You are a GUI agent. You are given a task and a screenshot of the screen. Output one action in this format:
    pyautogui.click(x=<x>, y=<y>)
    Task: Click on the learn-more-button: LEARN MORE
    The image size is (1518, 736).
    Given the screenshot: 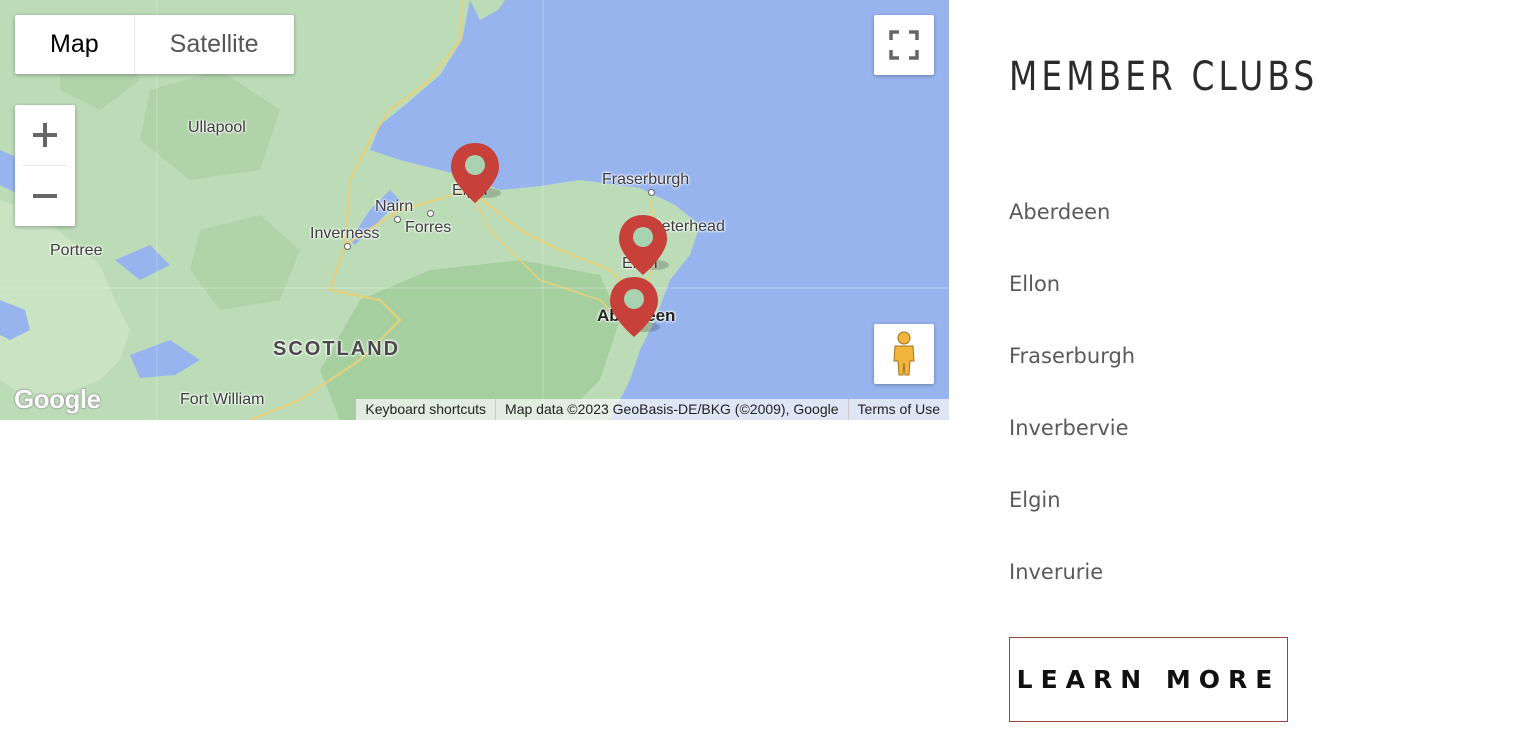 What is the action you would take?
    pyautogui.click(x=1148, y=679)
    